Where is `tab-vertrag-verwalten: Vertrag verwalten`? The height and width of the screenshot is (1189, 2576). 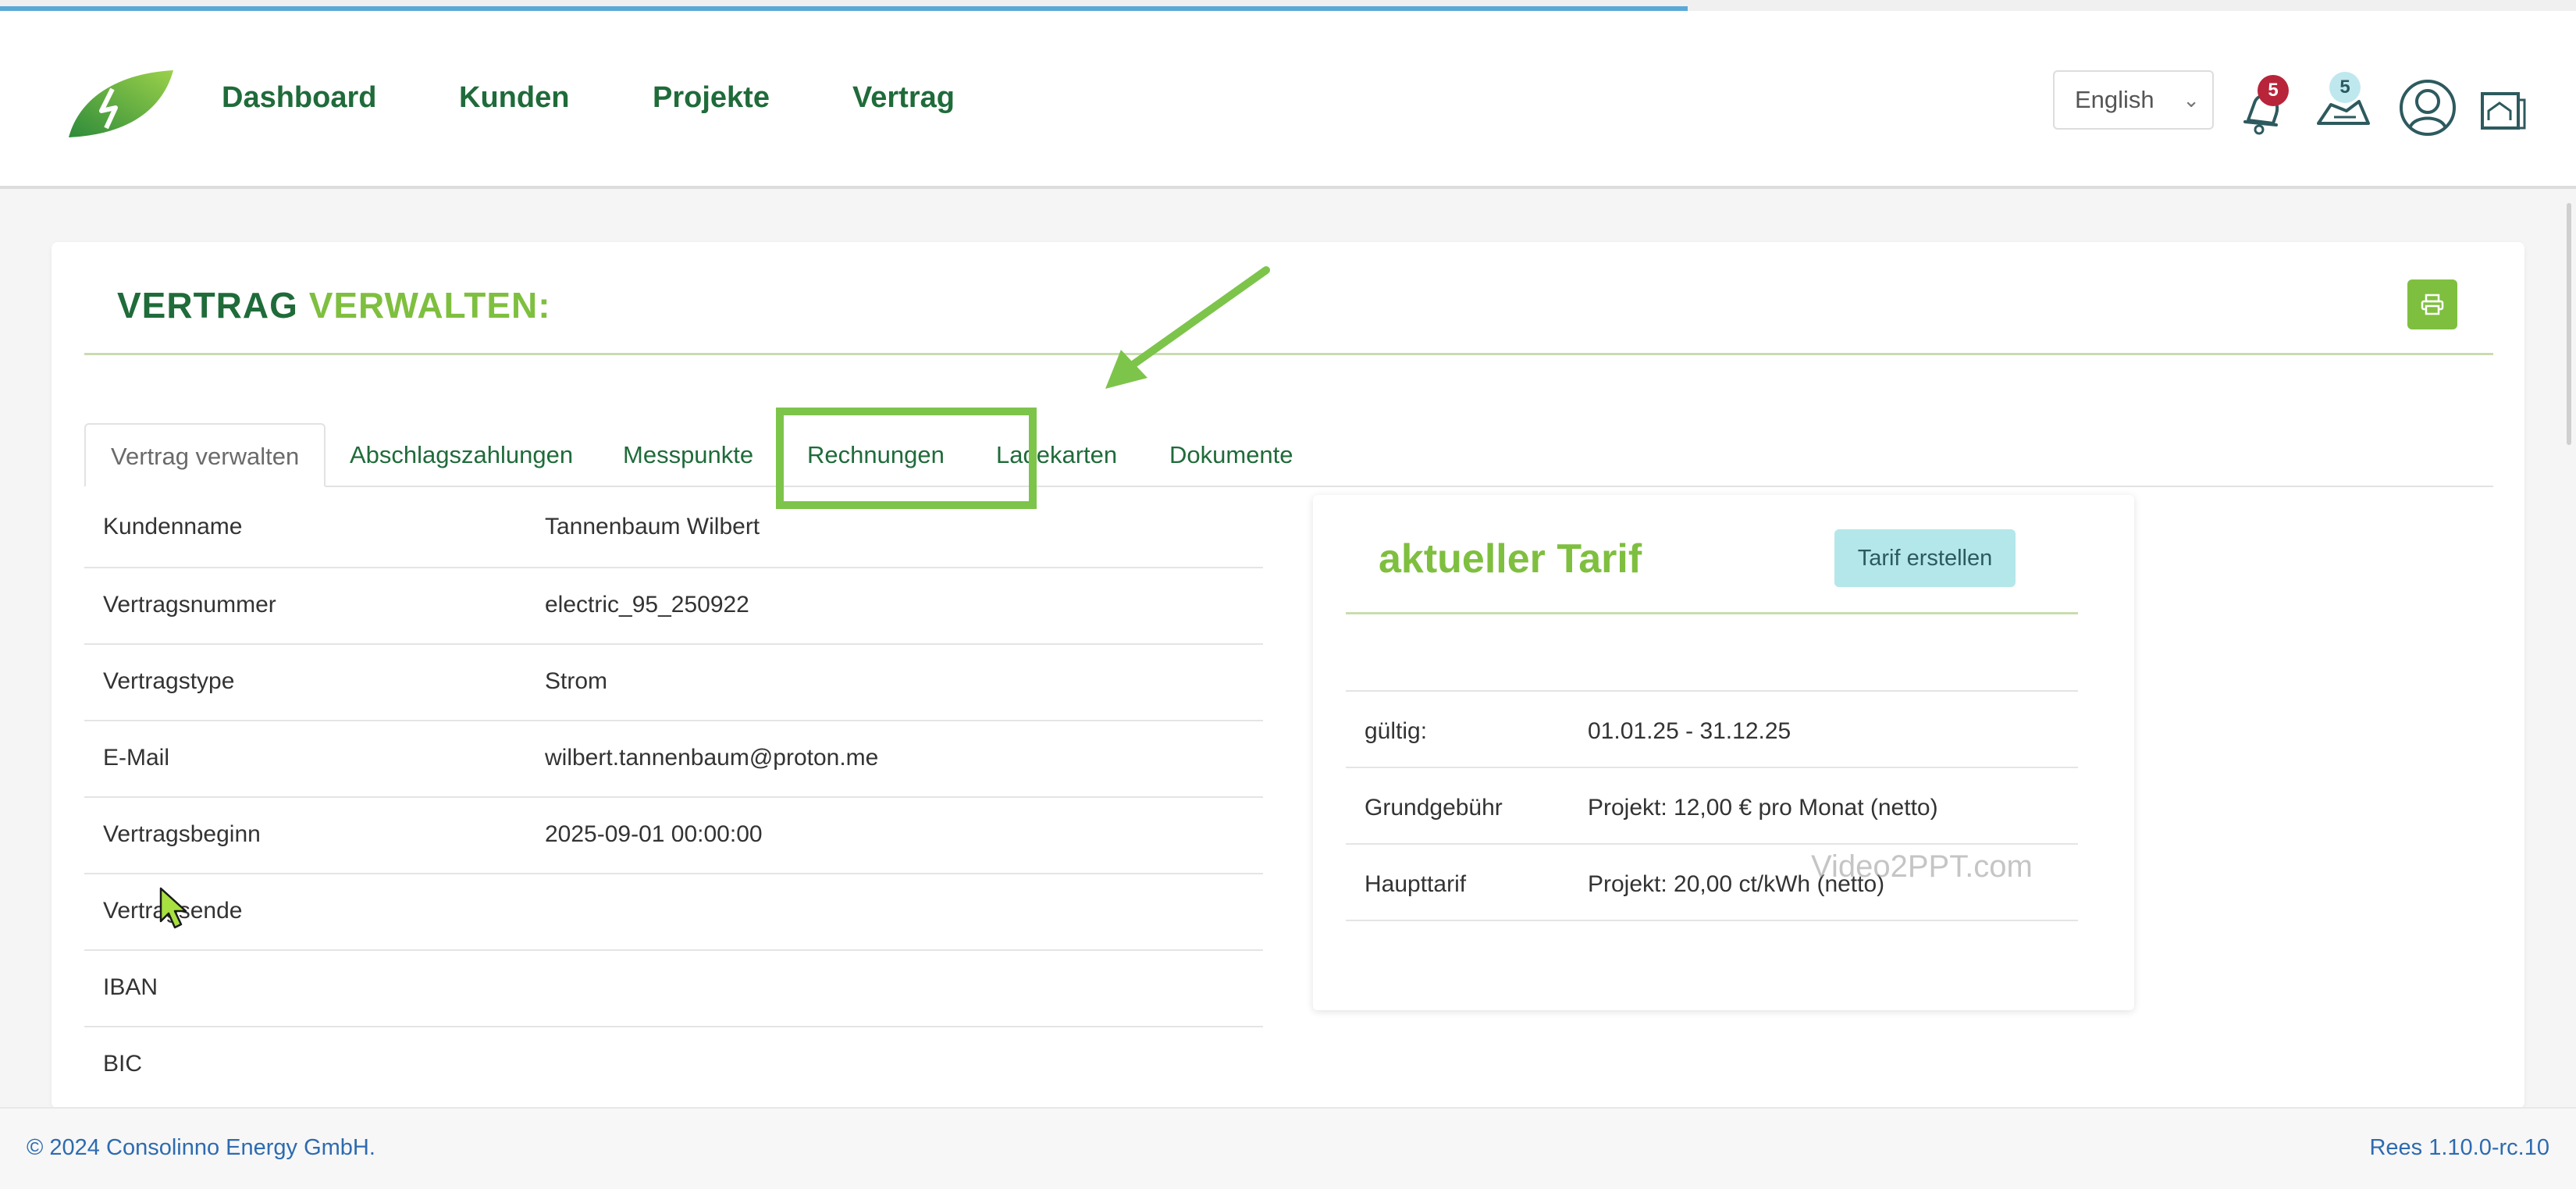 tab-vertrag-verwalten: Vertrag verwalten is located at coordinates (205, 455).